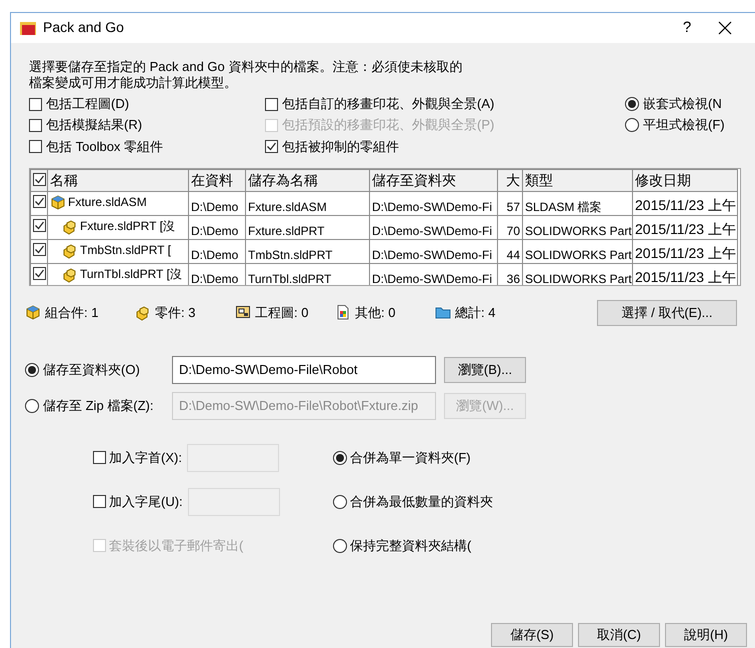 This screenshot has height=648, width=755. What do you see at coordinates (410, 458) in the screenshot?
I see `option-label: 合併為單一資料夾(F)` at bounding box center [410, 458].